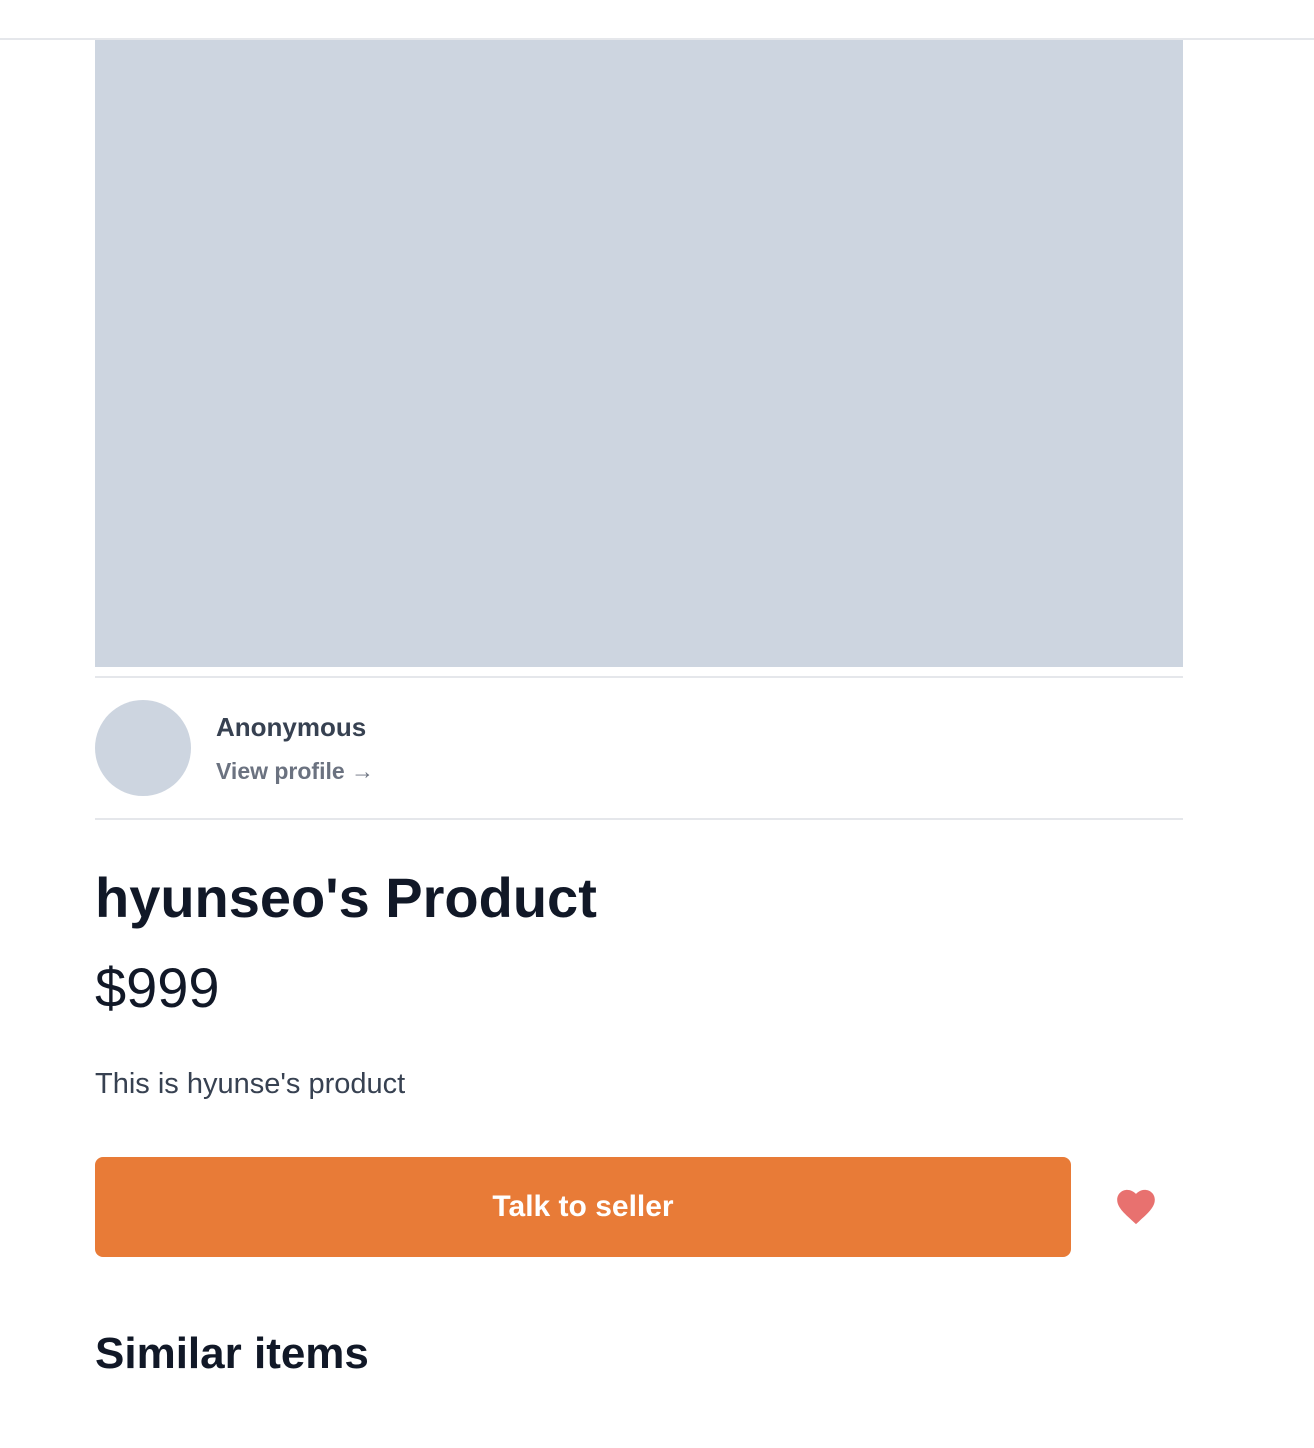  I want to click on seller-text: Anonymous View profile →, so click(295, 748).